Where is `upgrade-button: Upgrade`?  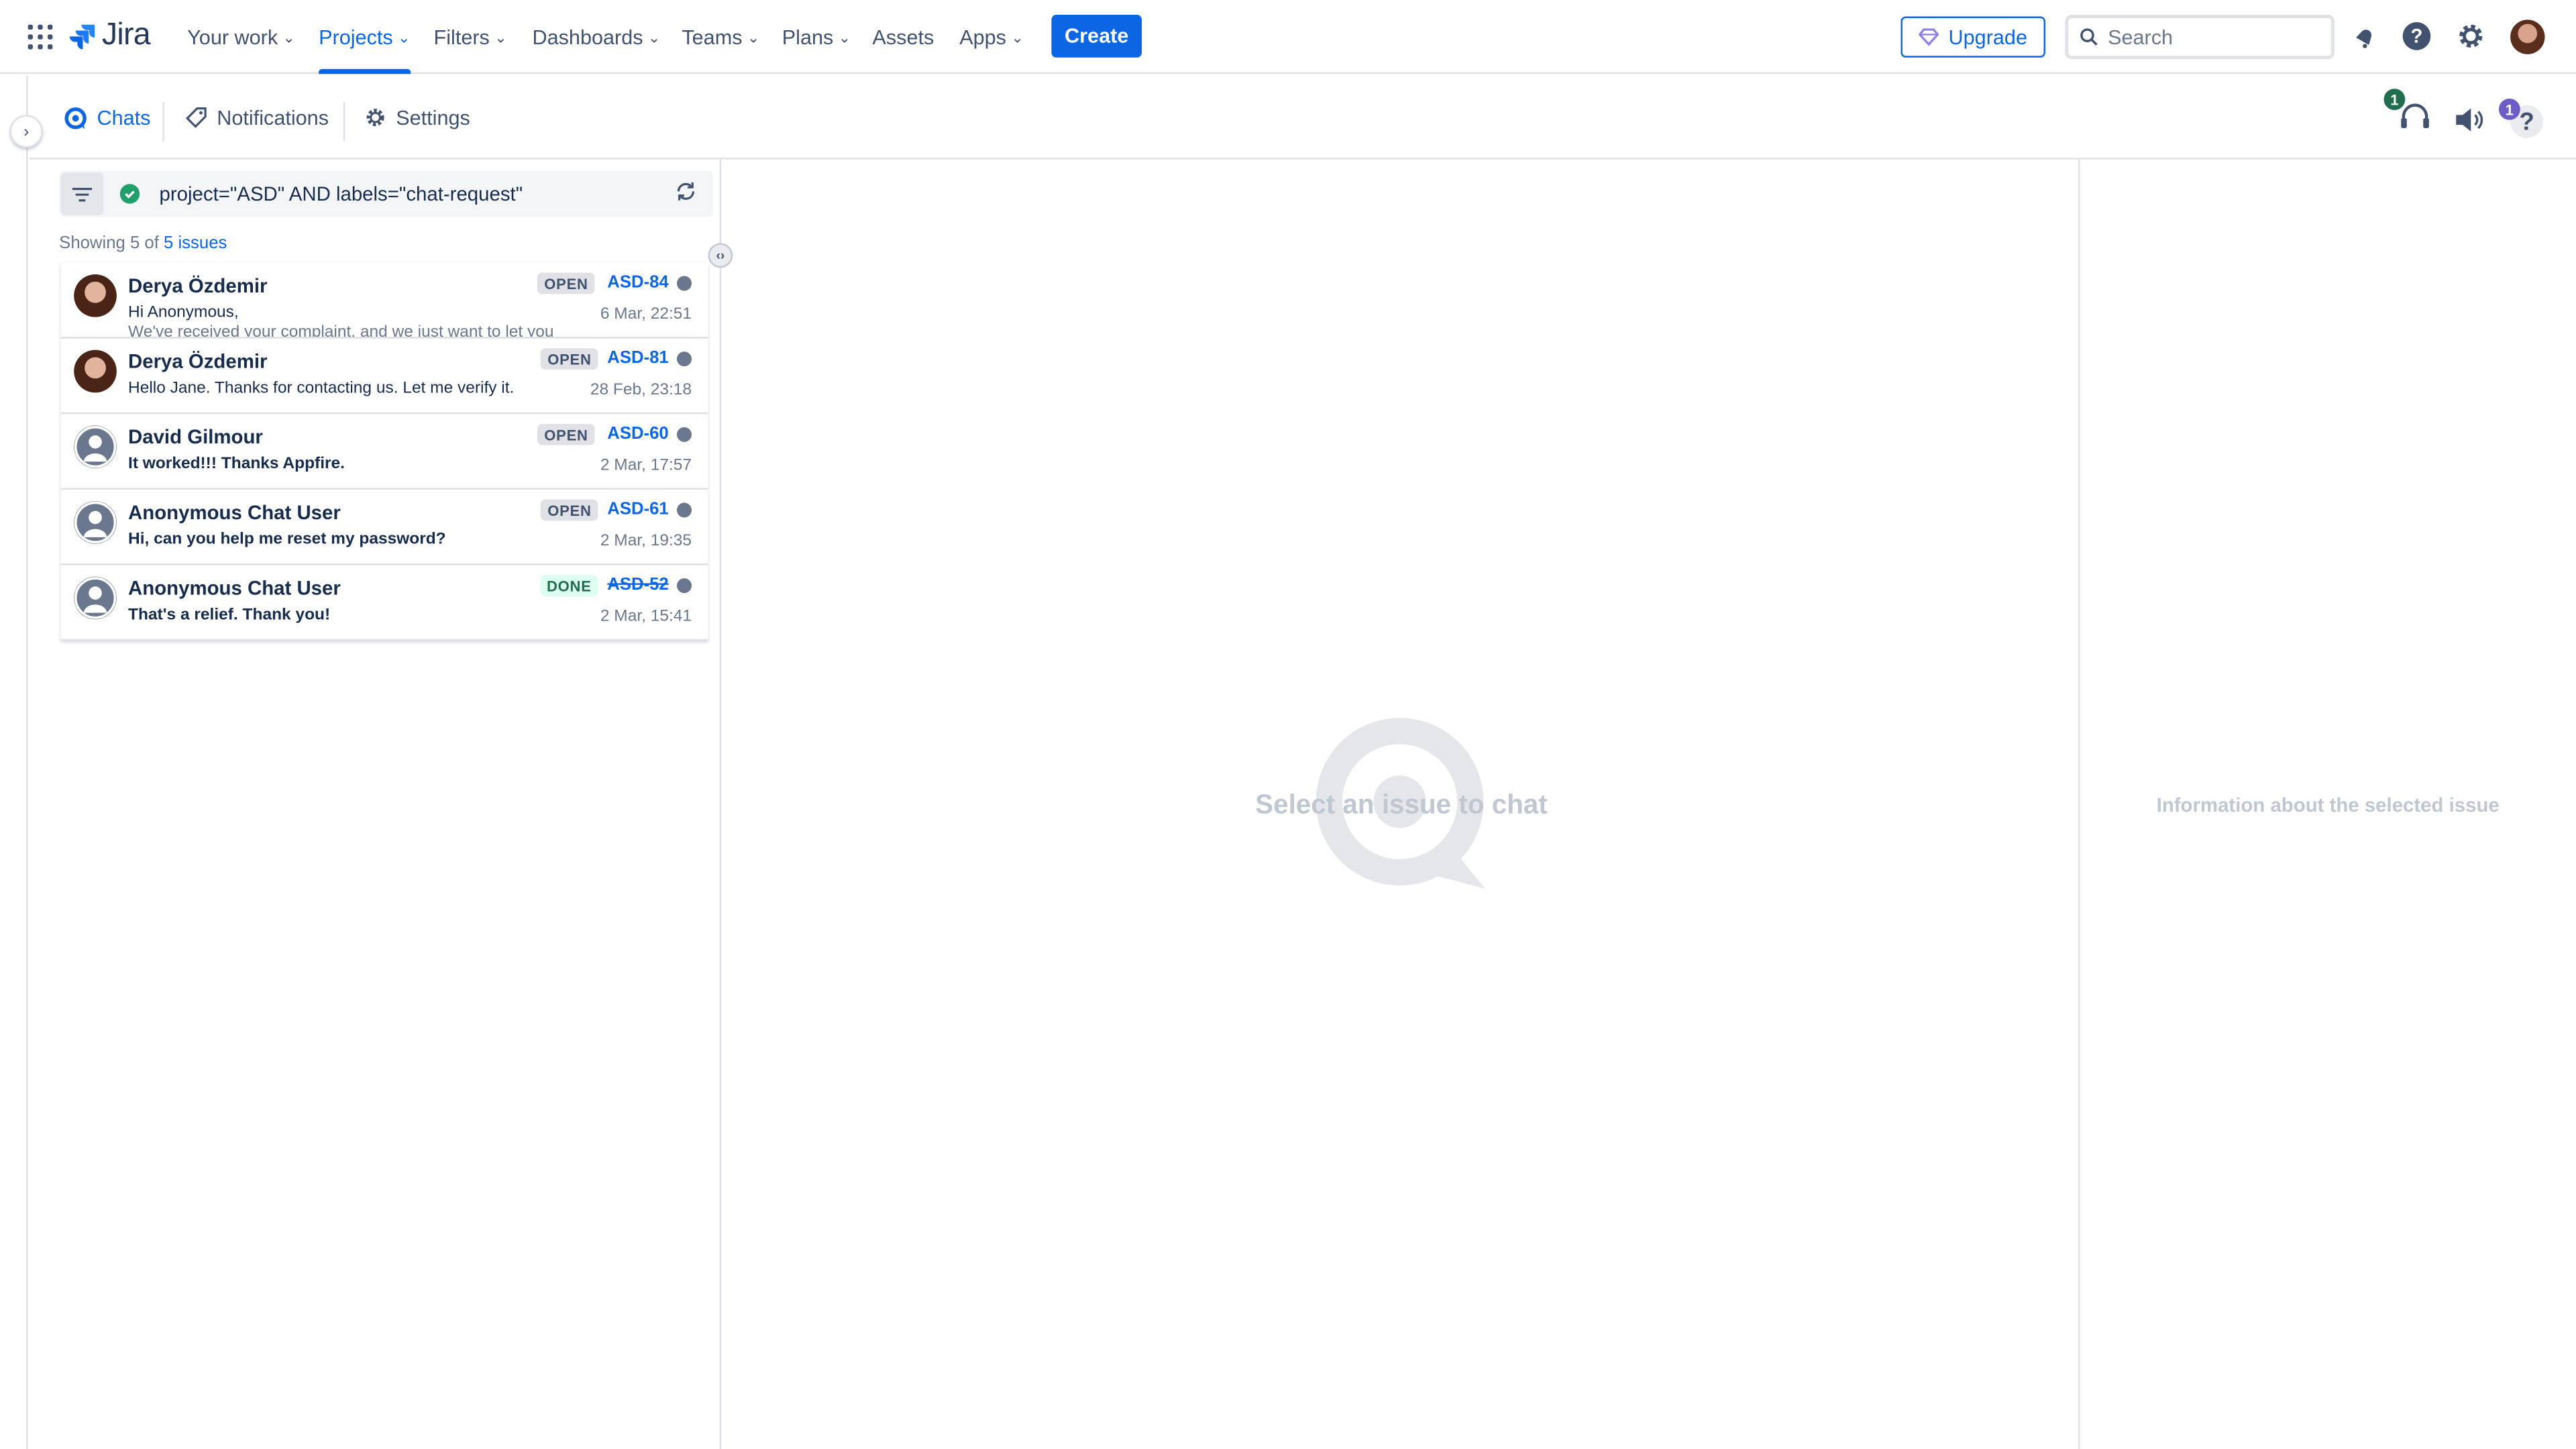
upgrade-button: Upgrade is located at coordinates (1973, 37).